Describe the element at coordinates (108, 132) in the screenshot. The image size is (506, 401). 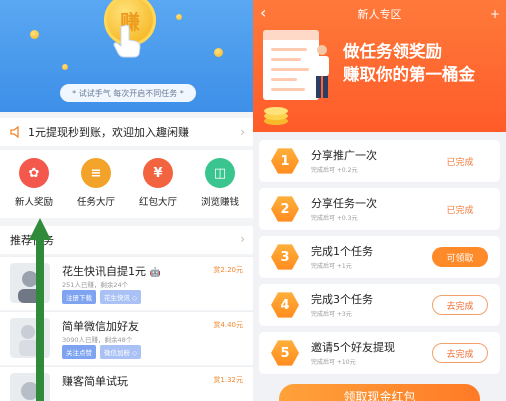
I see `announcement-text: 1元提现秒到账，欢迎加入趣闲赚` at that location.